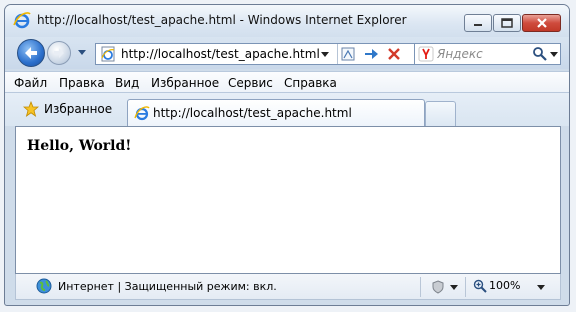 The image size is (576, 312). What do you see at coordinates (30, 83) in the screenshot?
I see `menu-file: Файл` at bounding box center [30, 83].